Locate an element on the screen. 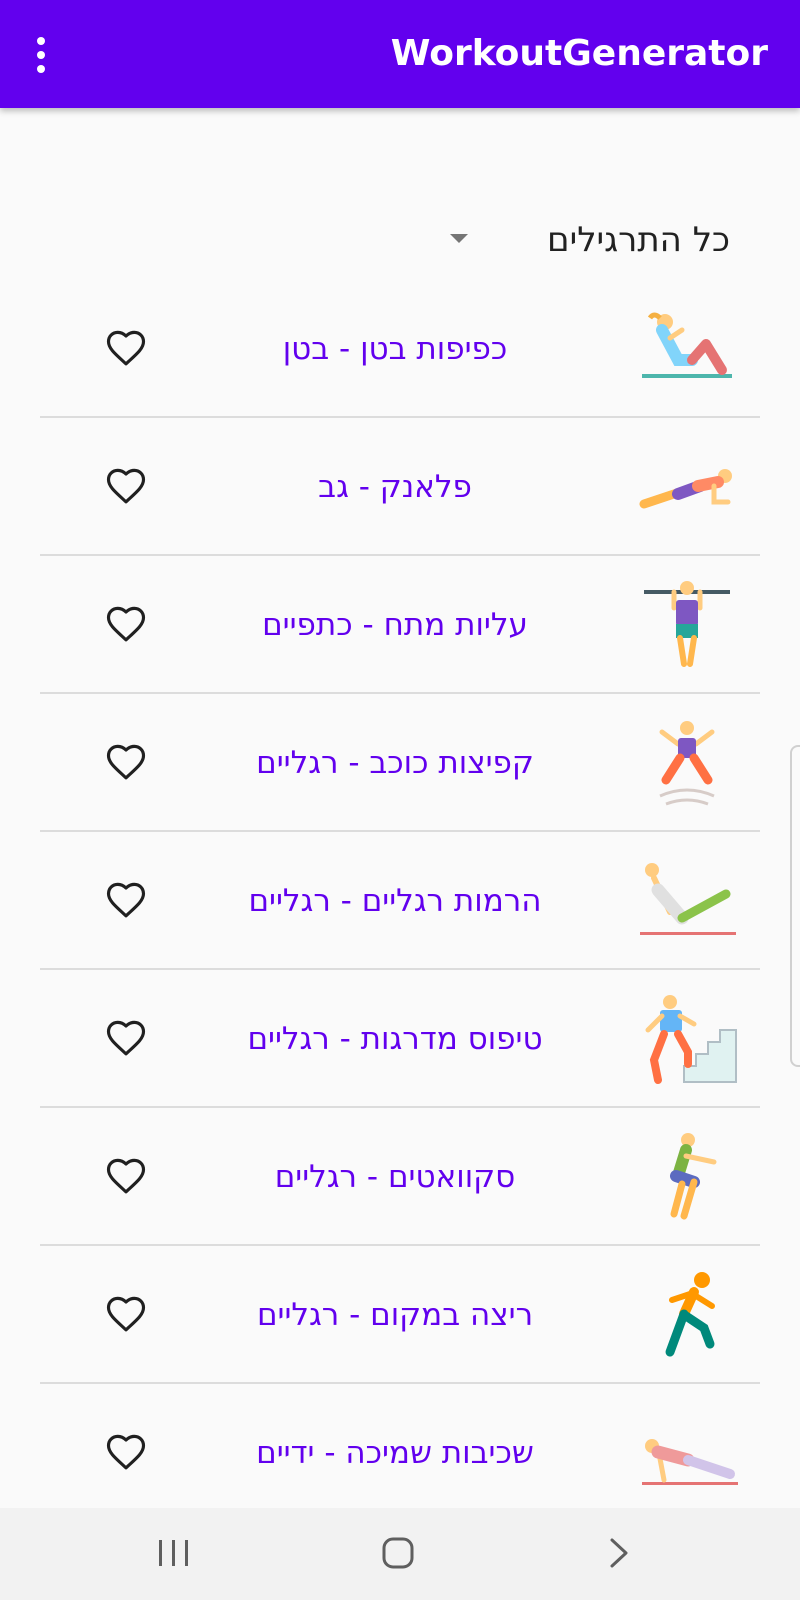 The image size is (800, 1600). pushups-icon is located at coordinates (690, 1462).